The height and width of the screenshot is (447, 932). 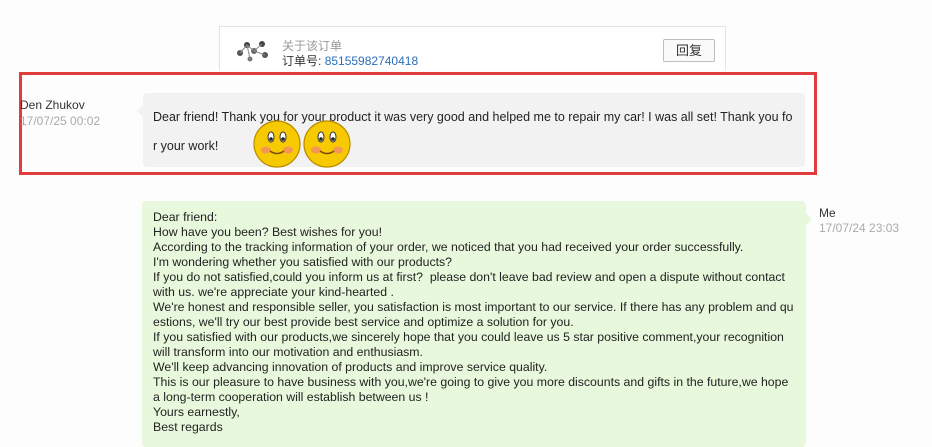 I want to click on outgoing-timestamp: 17/07/24 23:03, so click(x=859, y=228).